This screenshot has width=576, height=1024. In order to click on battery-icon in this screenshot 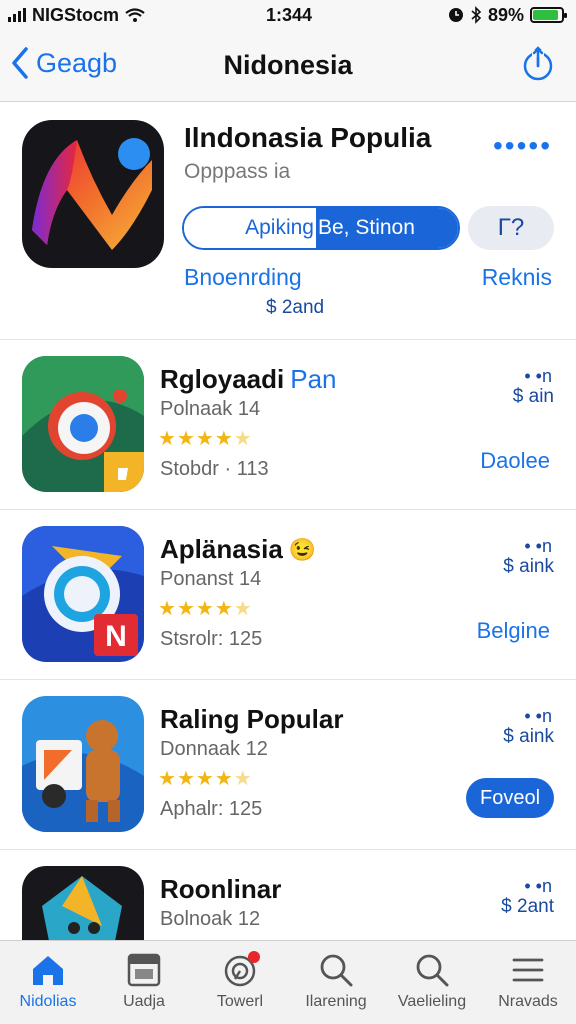, I will do `click(548, 15)`.